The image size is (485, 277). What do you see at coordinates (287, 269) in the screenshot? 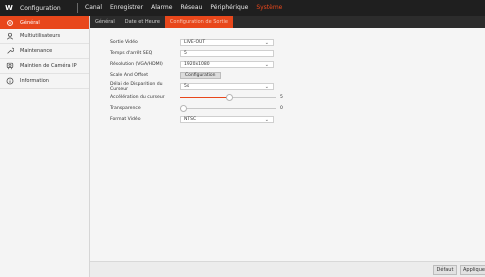
I see `footer-bar: Défaut Appliquer` at bounding box center [287, 269].